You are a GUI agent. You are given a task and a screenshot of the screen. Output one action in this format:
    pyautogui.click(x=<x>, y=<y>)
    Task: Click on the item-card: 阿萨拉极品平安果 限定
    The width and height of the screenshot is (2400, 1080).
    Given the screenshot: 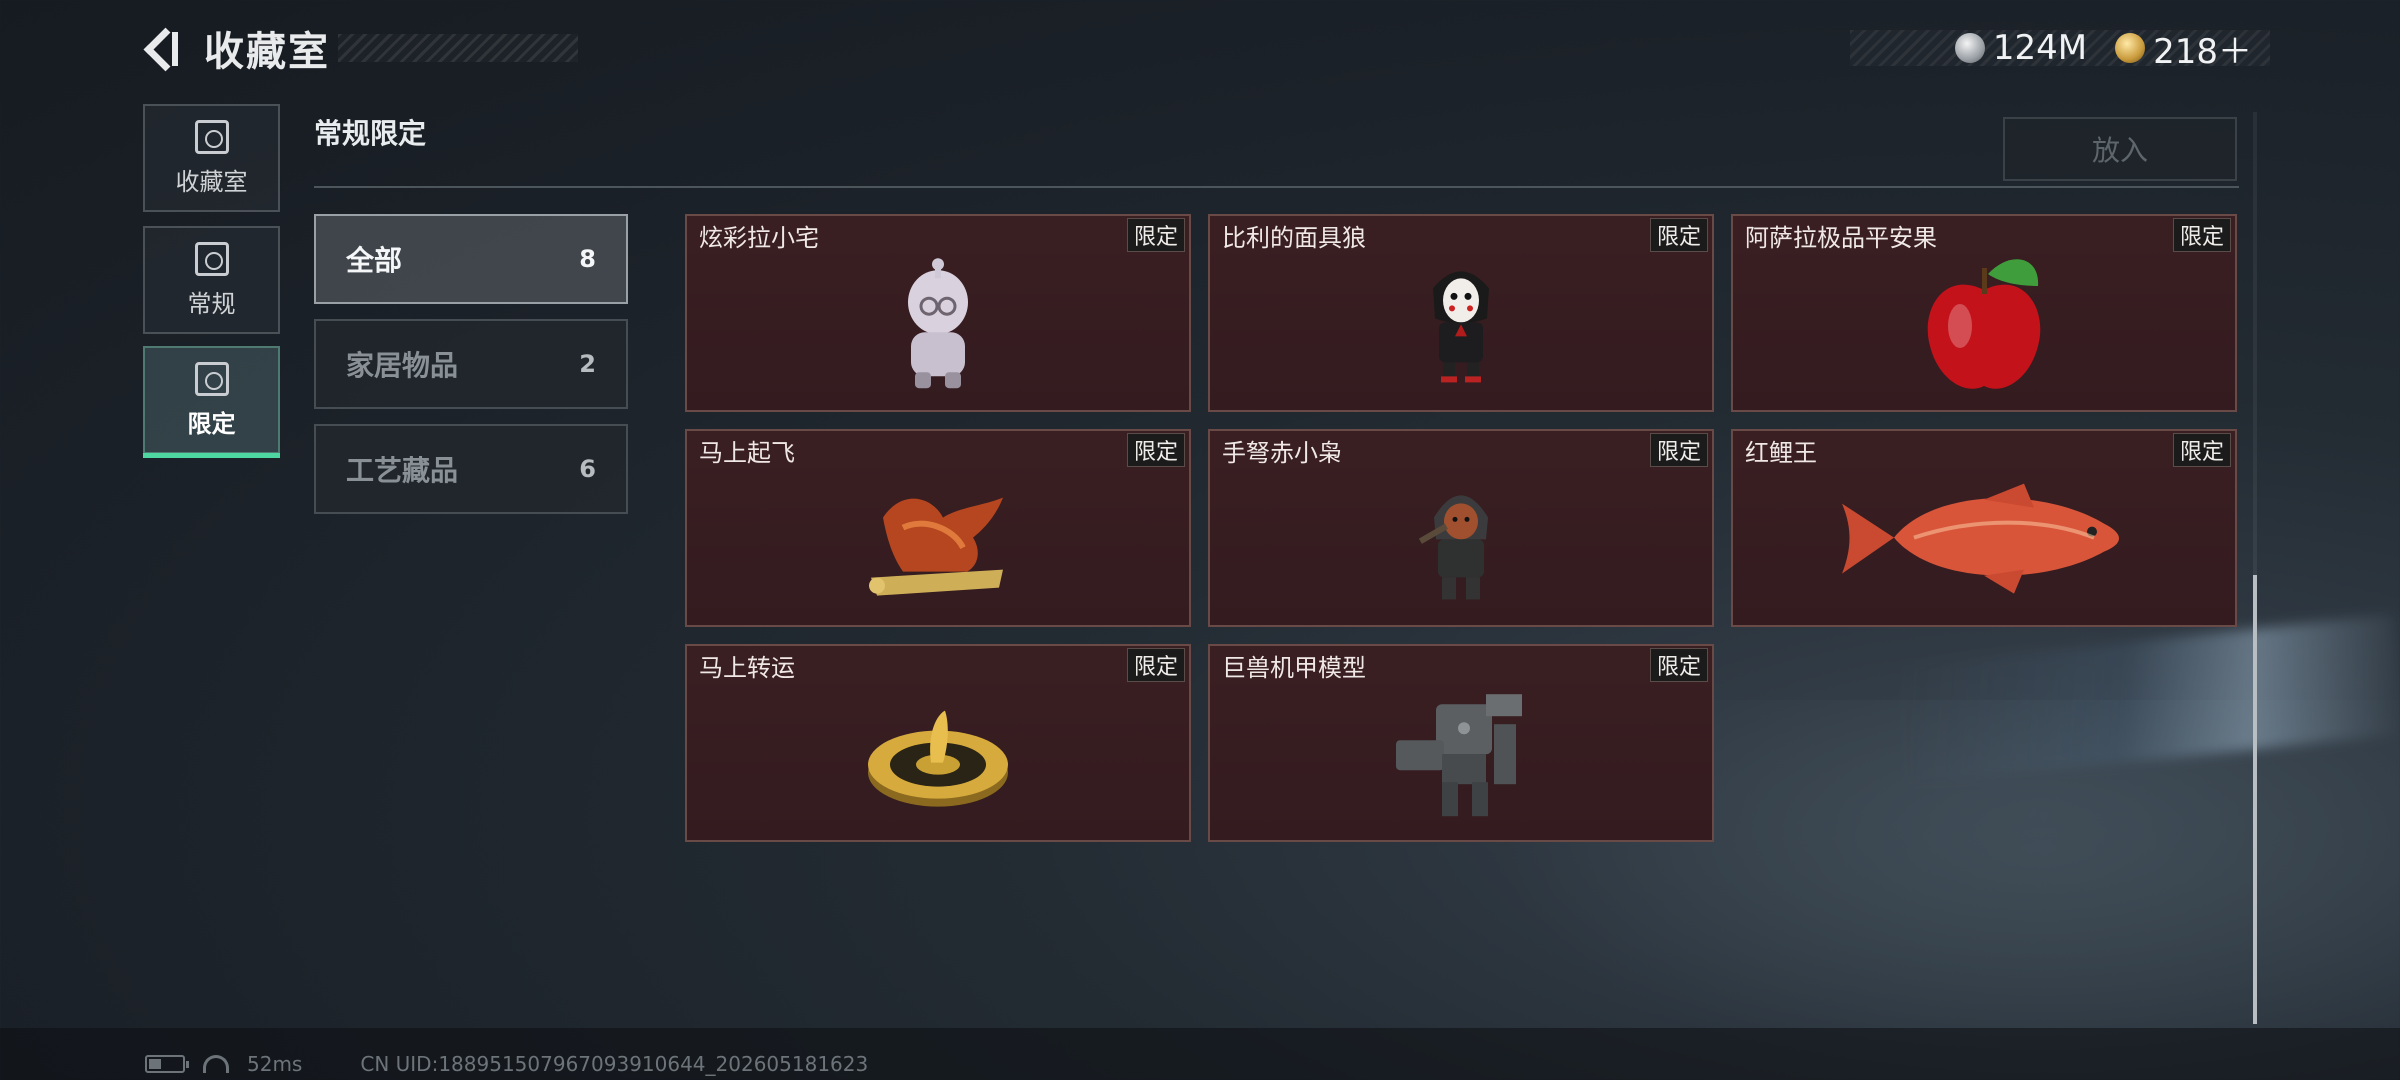 What is the action you would take?
    pyautogui.click(x=1984, y=313)
    